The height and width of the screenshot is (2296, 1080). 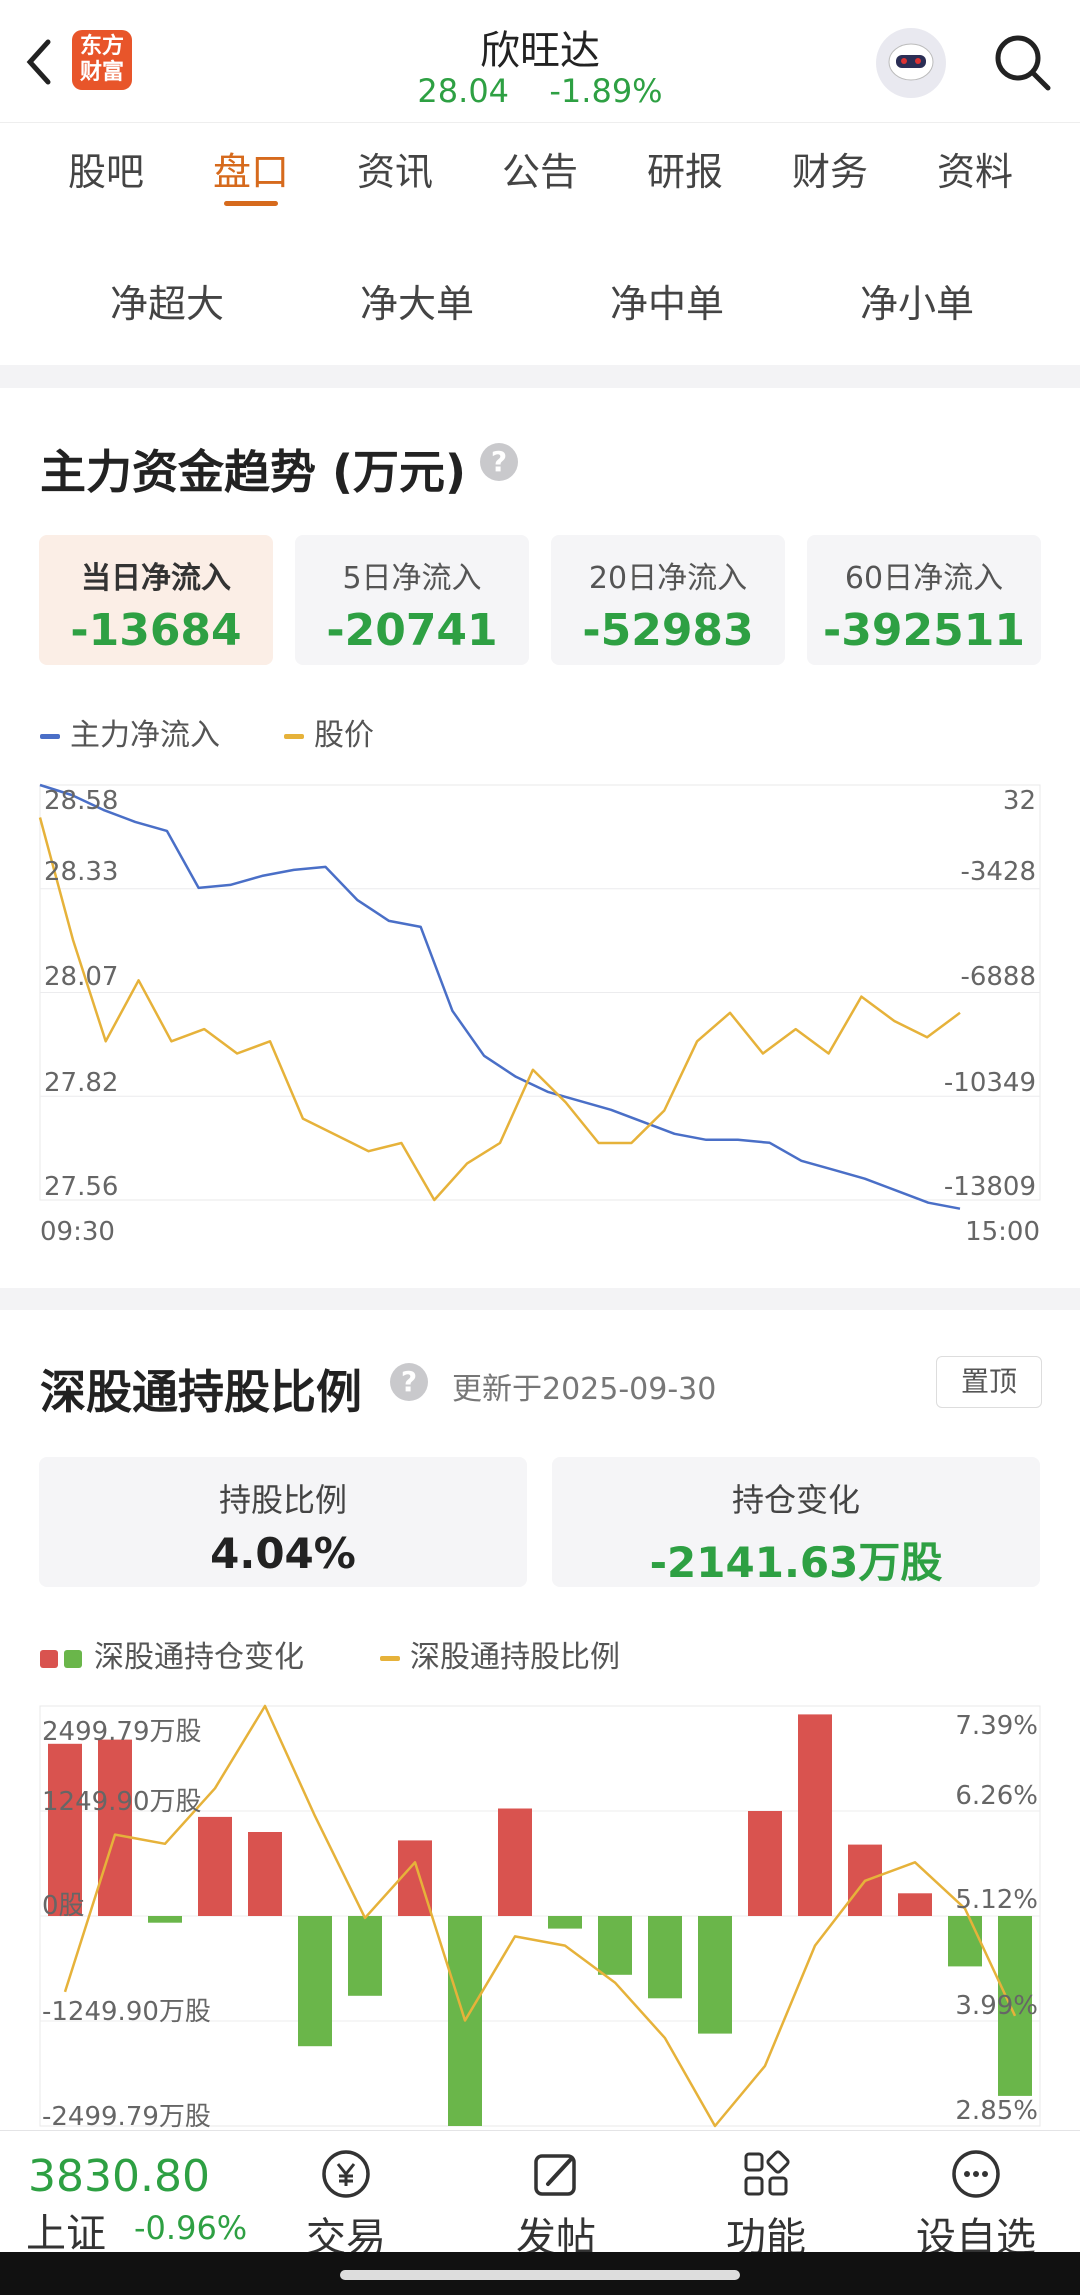 I want to click on stock-change: -1.89%, so click(x=606, y=91).